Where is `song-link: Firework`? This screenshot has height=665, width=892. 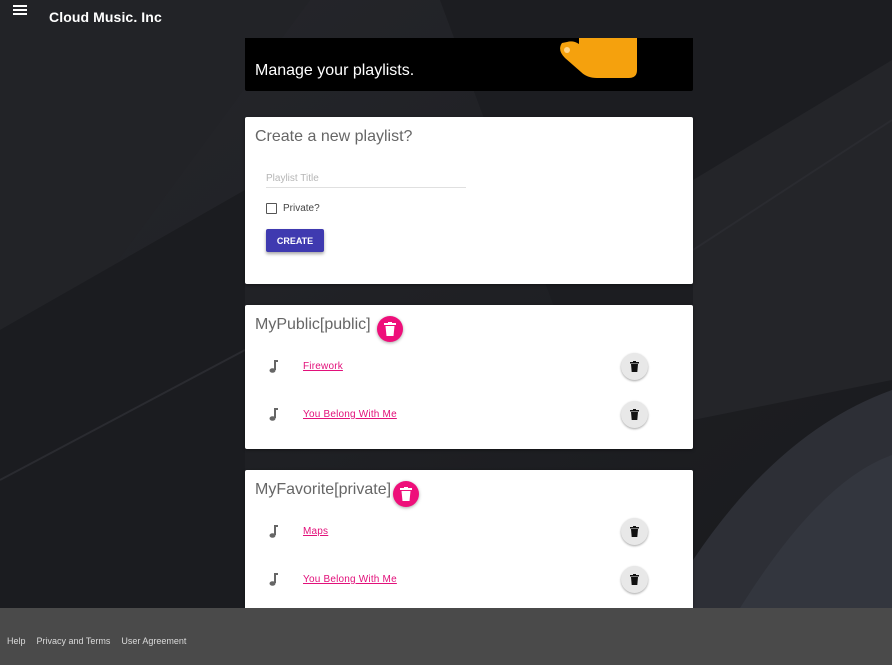
song-link: Firework is located at coordinates (323, 366).